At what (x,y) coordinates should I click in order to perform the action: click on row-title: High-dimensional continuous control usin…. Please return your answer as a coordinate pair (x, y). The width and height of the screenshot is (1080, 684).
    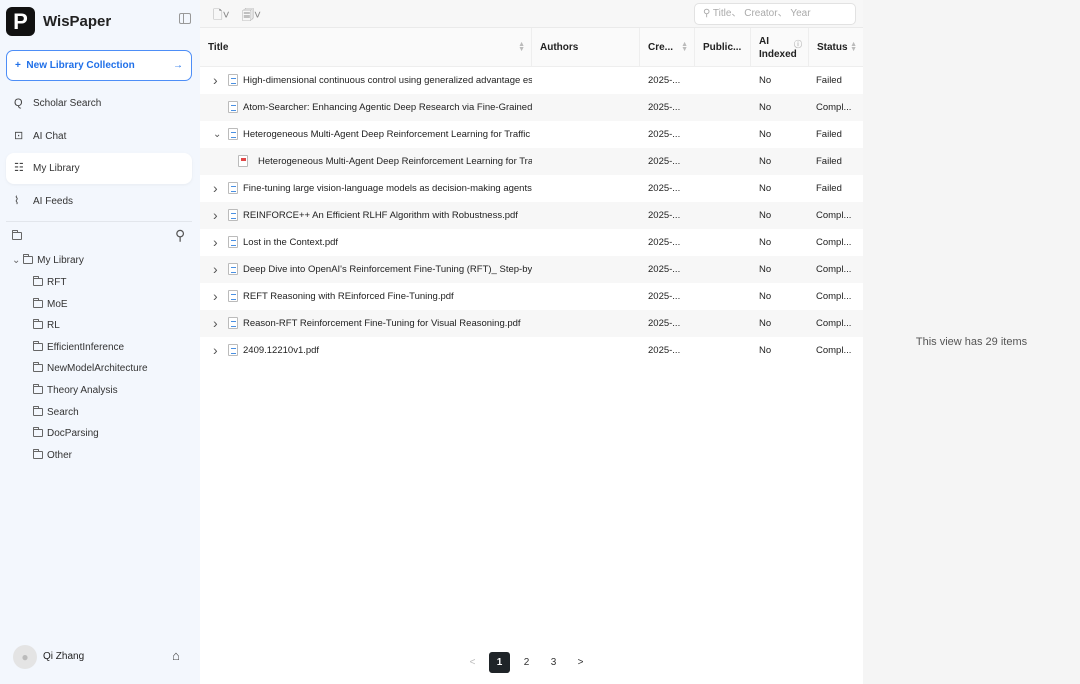
    Looking at the image, I should click on (387, 80).